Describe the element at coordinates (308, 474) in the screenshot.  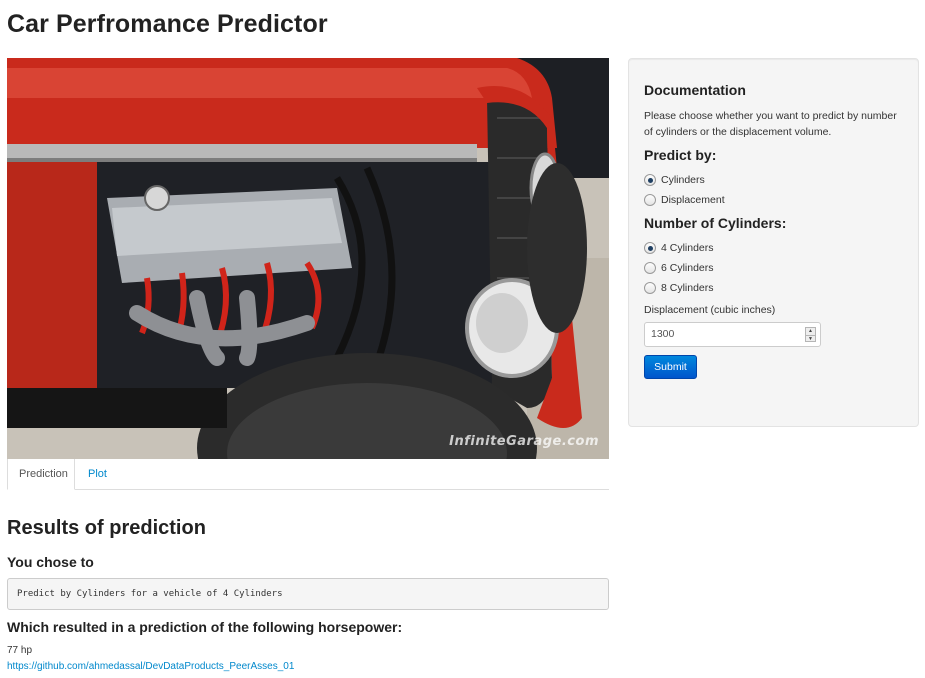
I see `output-tabs: Prediction Plot` at that location.